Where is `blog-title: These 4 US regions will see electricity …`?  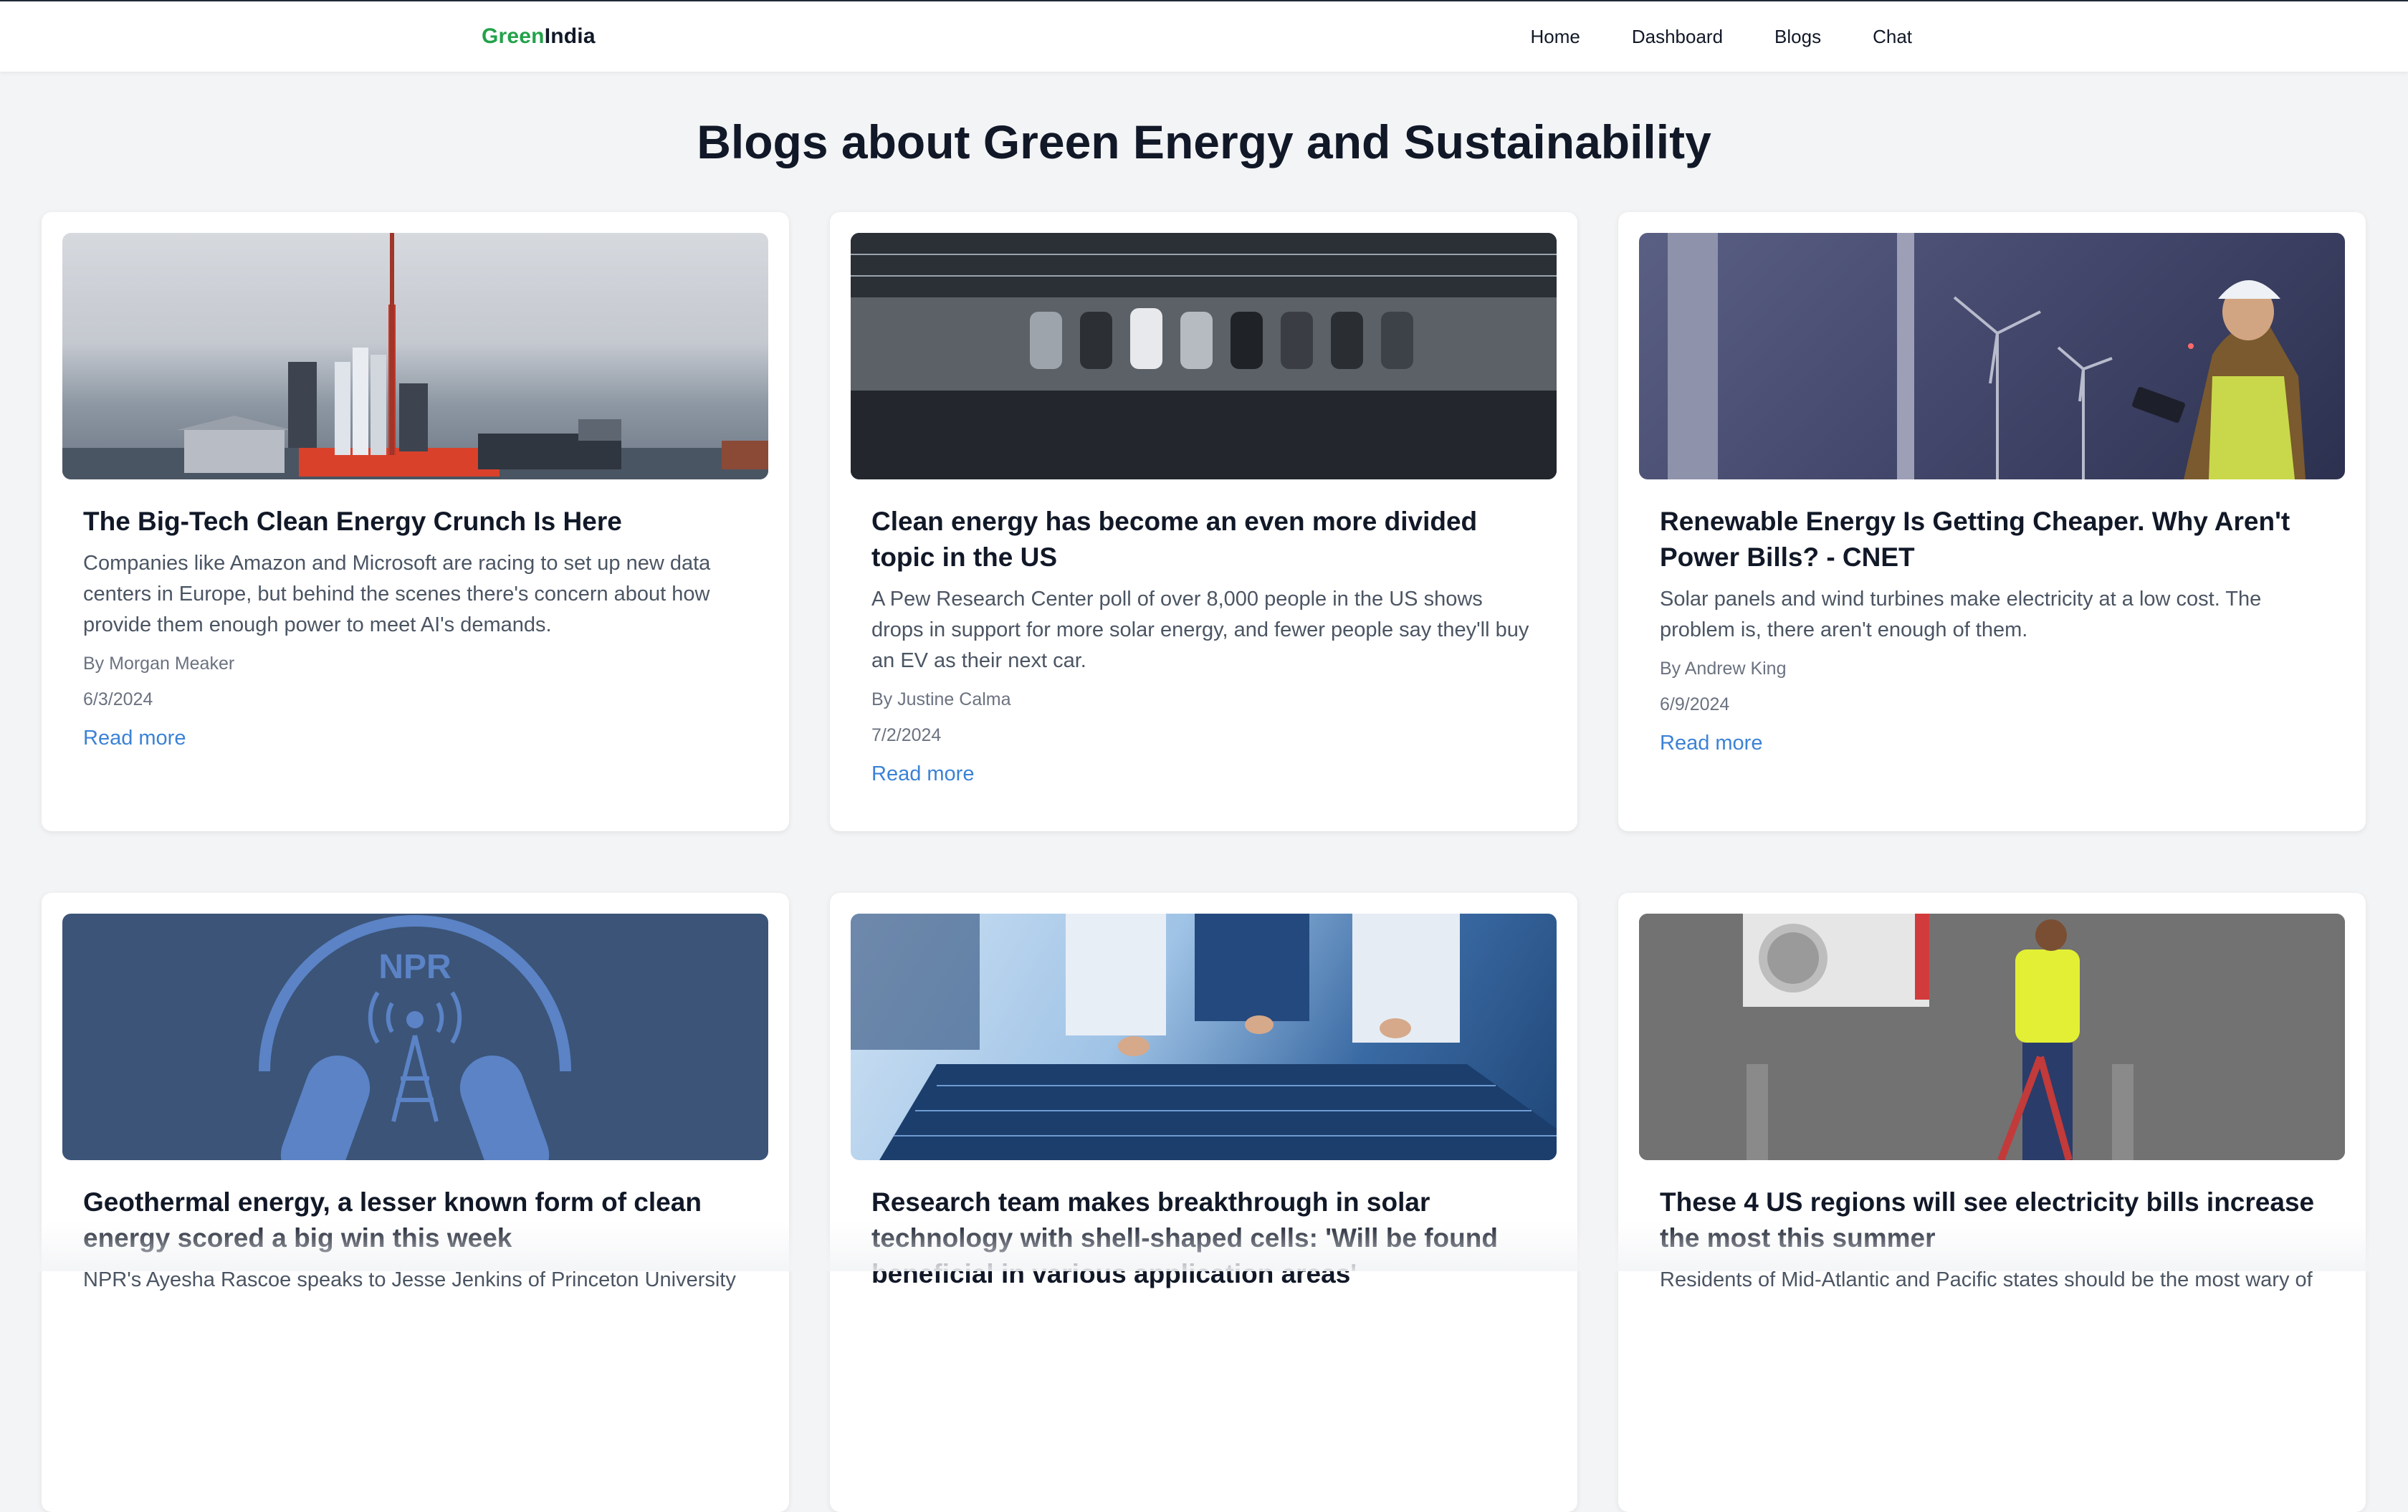 blog-title: These 4 US regions will see electricity … is located at coordinates (1992, 1220).